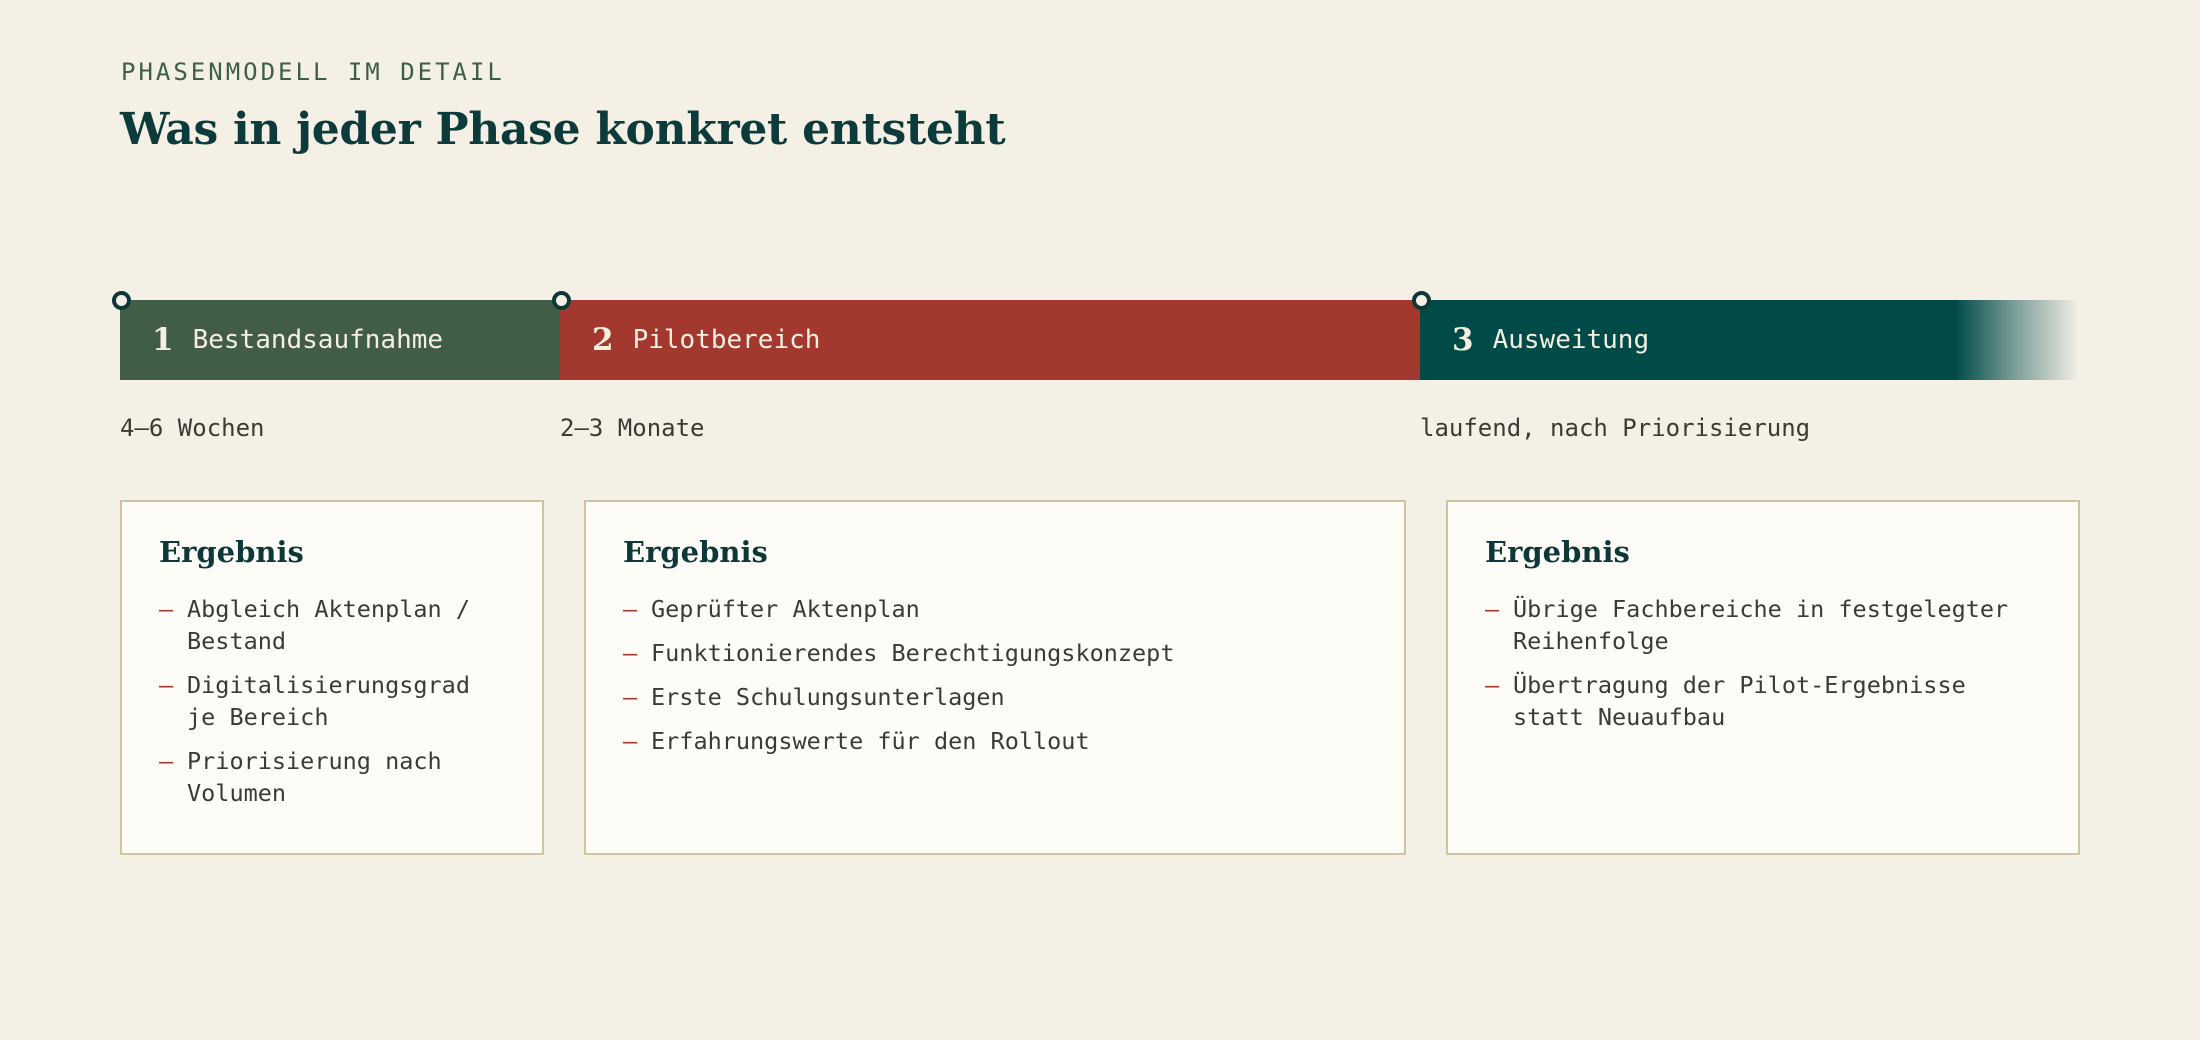 Image resolution: width=2200 pixels, height=1040 pixels. I want to click on phase-duration-2: 2–3 Monate, so click(632, 428).